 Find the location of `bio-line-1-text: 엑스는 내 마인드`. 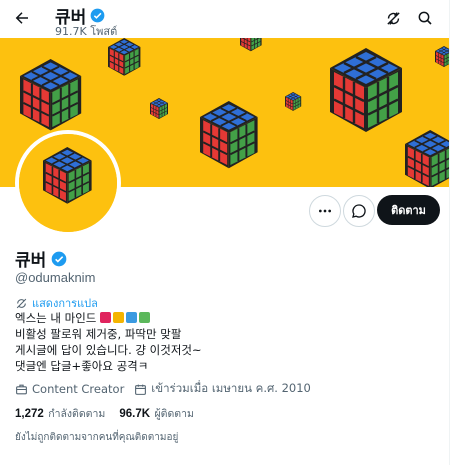

bio-line-1-text: 엑스는 내 마인드 is located at coordinates (56, 318).